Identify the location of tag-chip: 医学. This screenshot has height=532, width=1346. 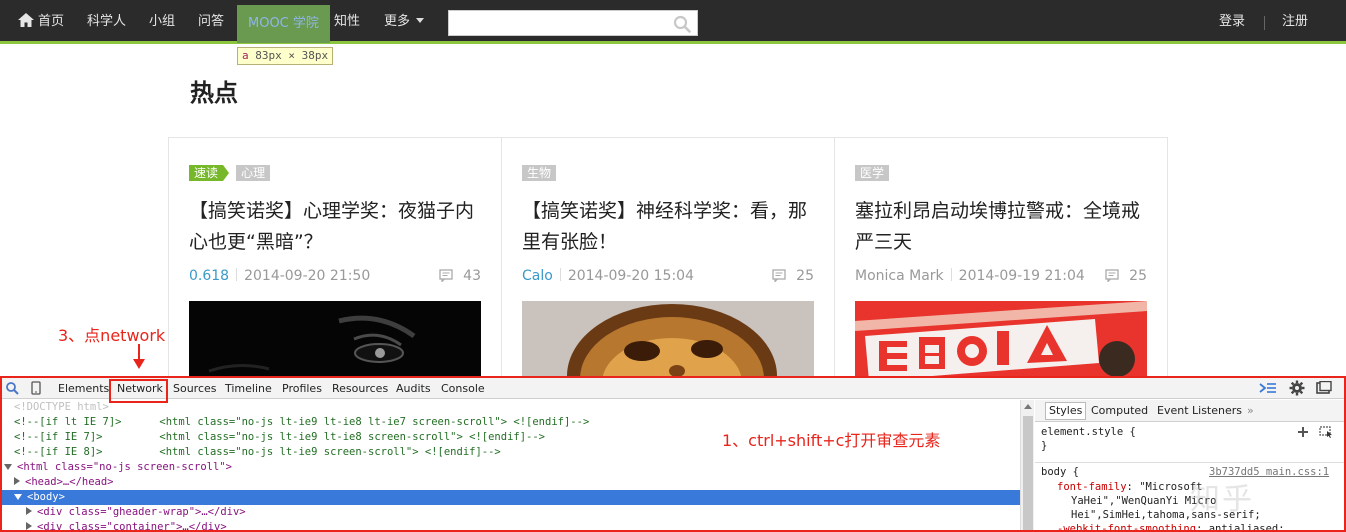
(872, 173).